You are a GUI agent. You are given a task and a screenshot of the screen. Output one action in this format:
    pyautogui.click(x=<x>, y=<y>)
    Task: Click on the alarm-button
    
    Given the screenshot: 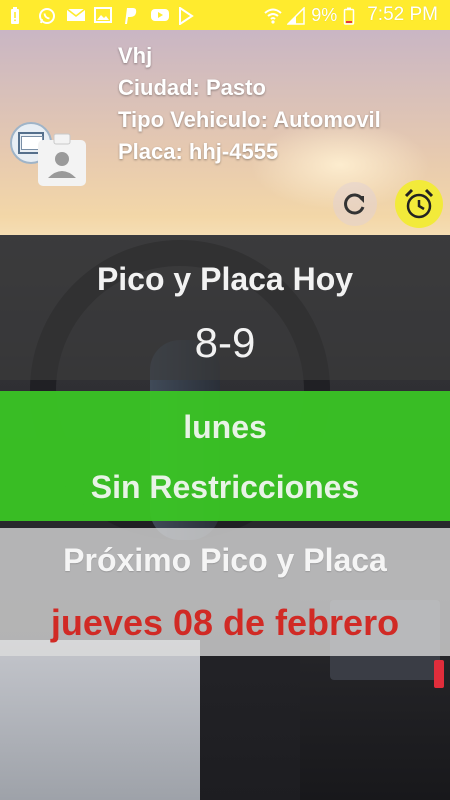 What is the action you would take?
    pyautogui.click(x=419, y=204)
    